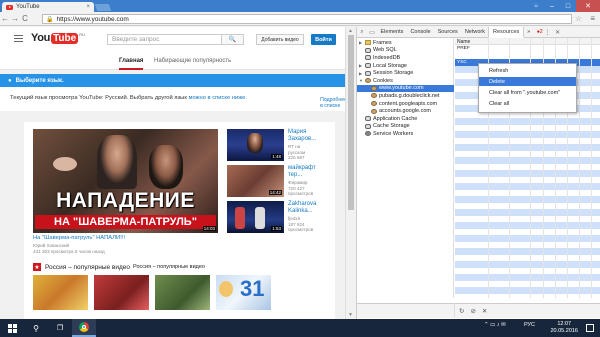 The image size is (600, 337). I want to click on add-video-button: Добавить видео, so click(280, 39).